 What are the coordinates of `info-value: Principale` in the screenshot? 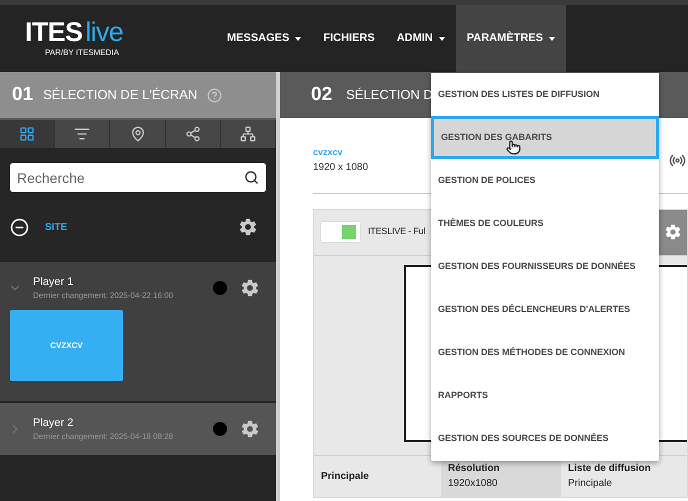 It's located at (590, 484).